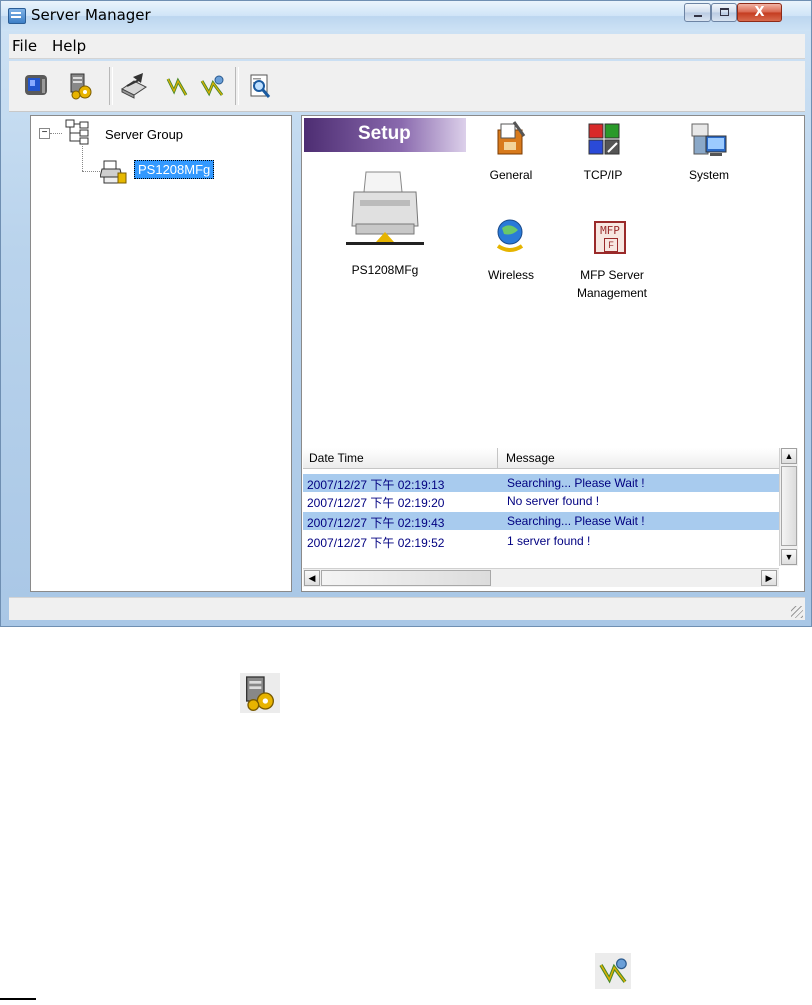 Image resolution: width=812 pixels, height=1005 pixels. Describe the element at coordinates (549, 541) in the screenshot. I see `log-message: 1 server found !` at that location.